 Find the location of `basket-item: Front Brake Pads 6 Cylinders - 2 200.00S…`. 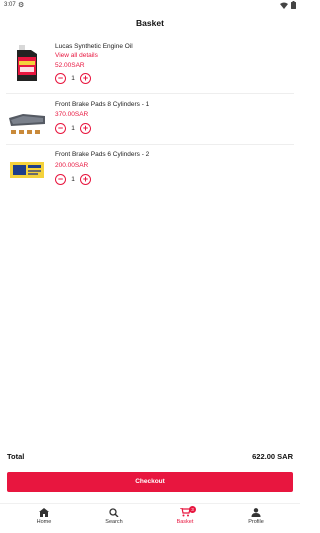

basket-item: Front Brake Pads 6 Cylinders - 2 200.00S… is located at coordinates (150, 171).